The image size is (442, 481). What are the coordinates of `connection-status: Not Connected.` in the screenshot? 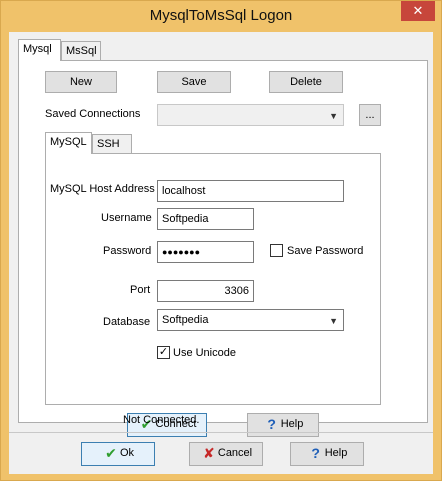 It's located at (161, 420).